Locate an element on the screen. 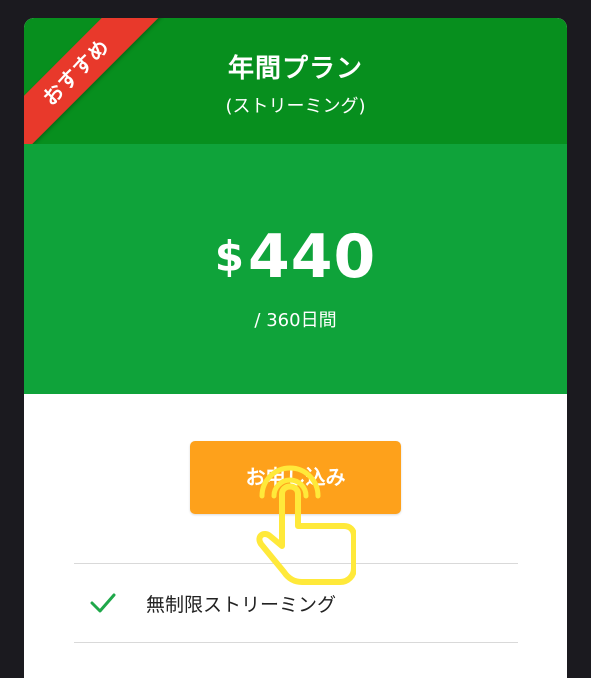 The image size is (591, 678). recommended-ribbon: おすすめ is located at coordinates (94, 88).